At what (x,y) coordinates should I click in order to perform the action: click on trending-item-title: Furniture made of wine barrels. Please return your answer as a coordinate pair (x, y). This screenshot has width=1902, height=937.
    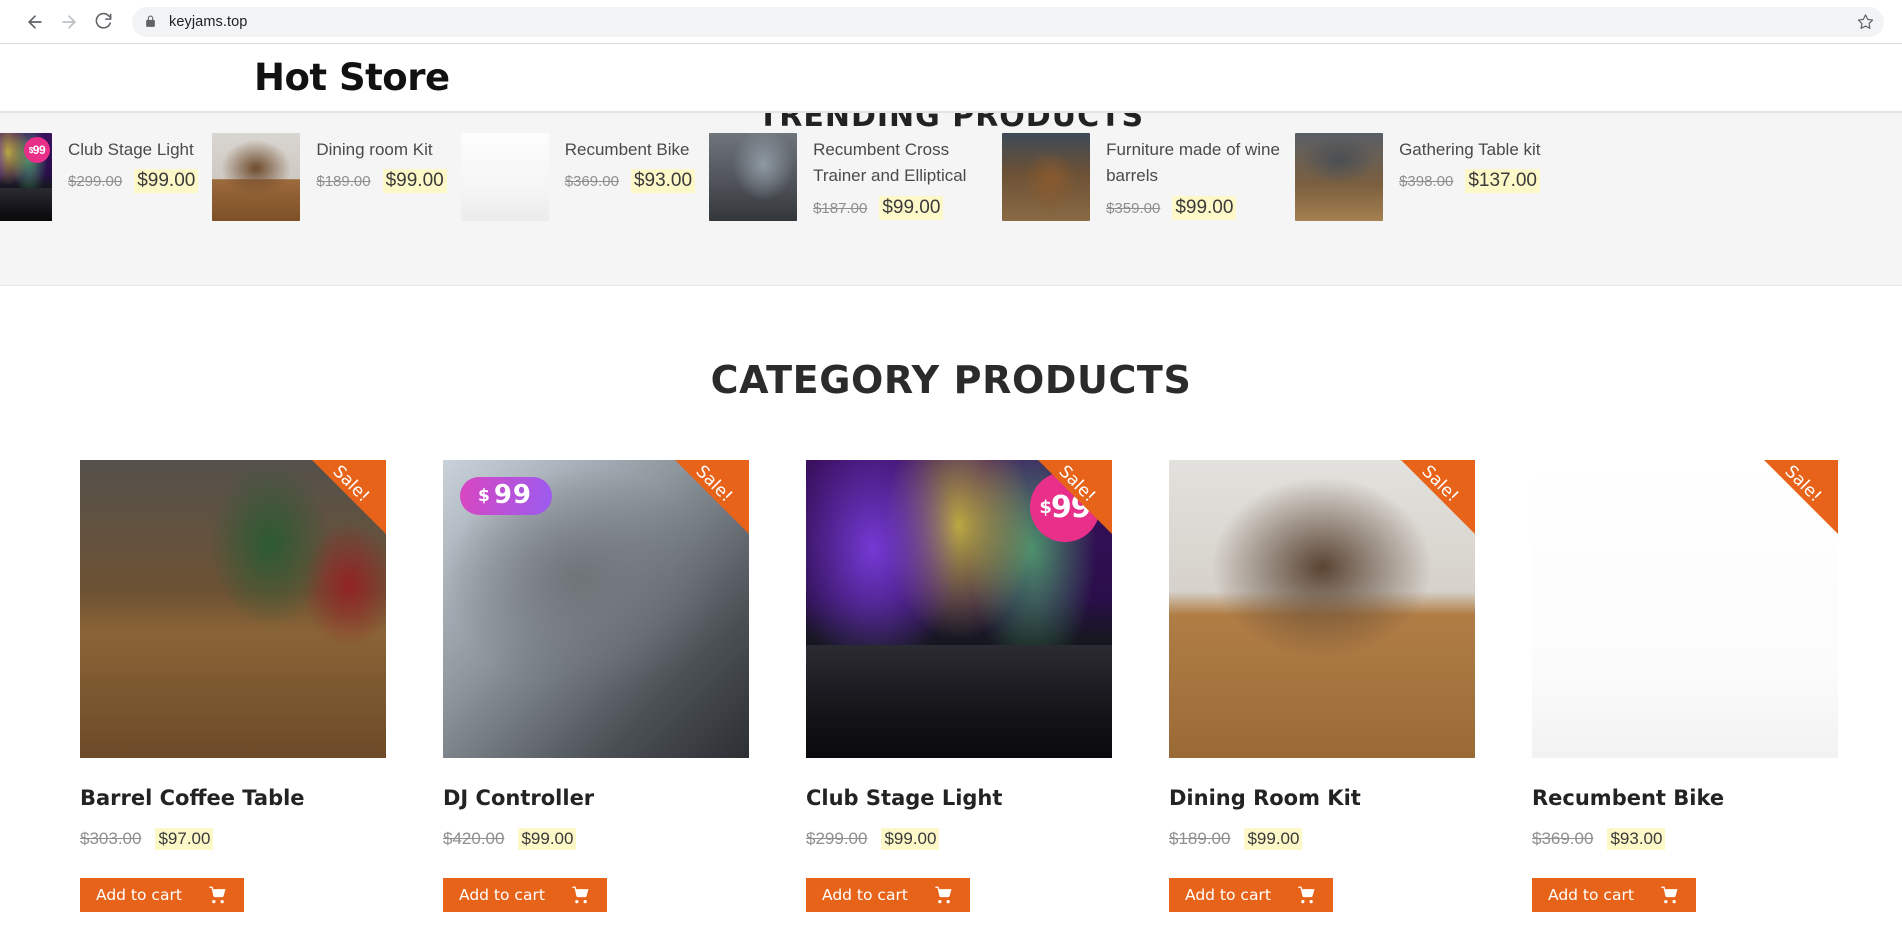
    Looking at the image, I should click on (1193, 163).